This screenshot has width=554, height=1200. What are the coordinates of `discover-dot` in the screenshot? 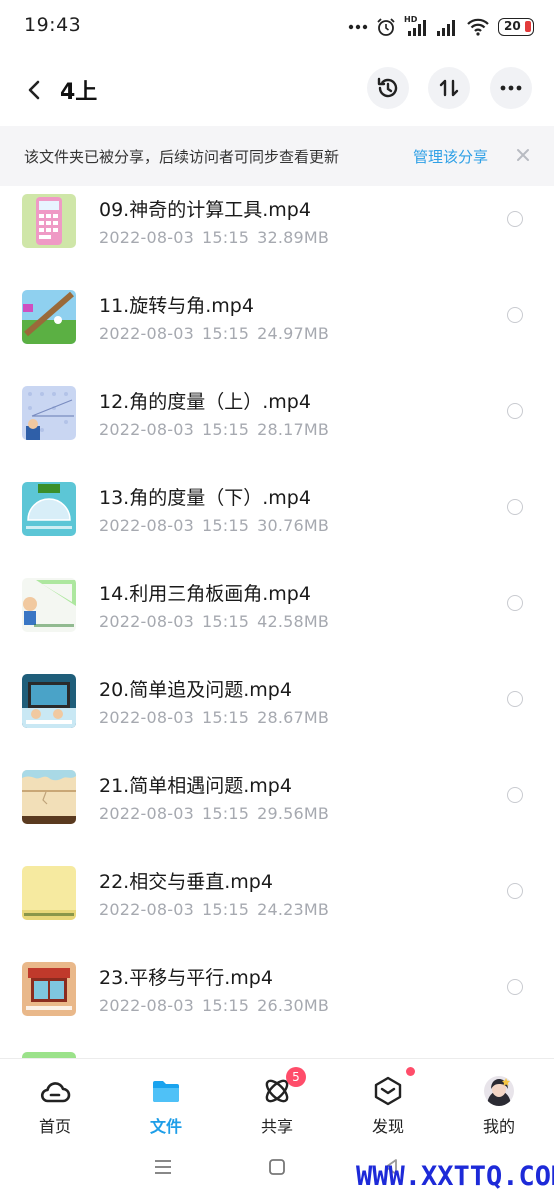 It's located at (410, 1071).